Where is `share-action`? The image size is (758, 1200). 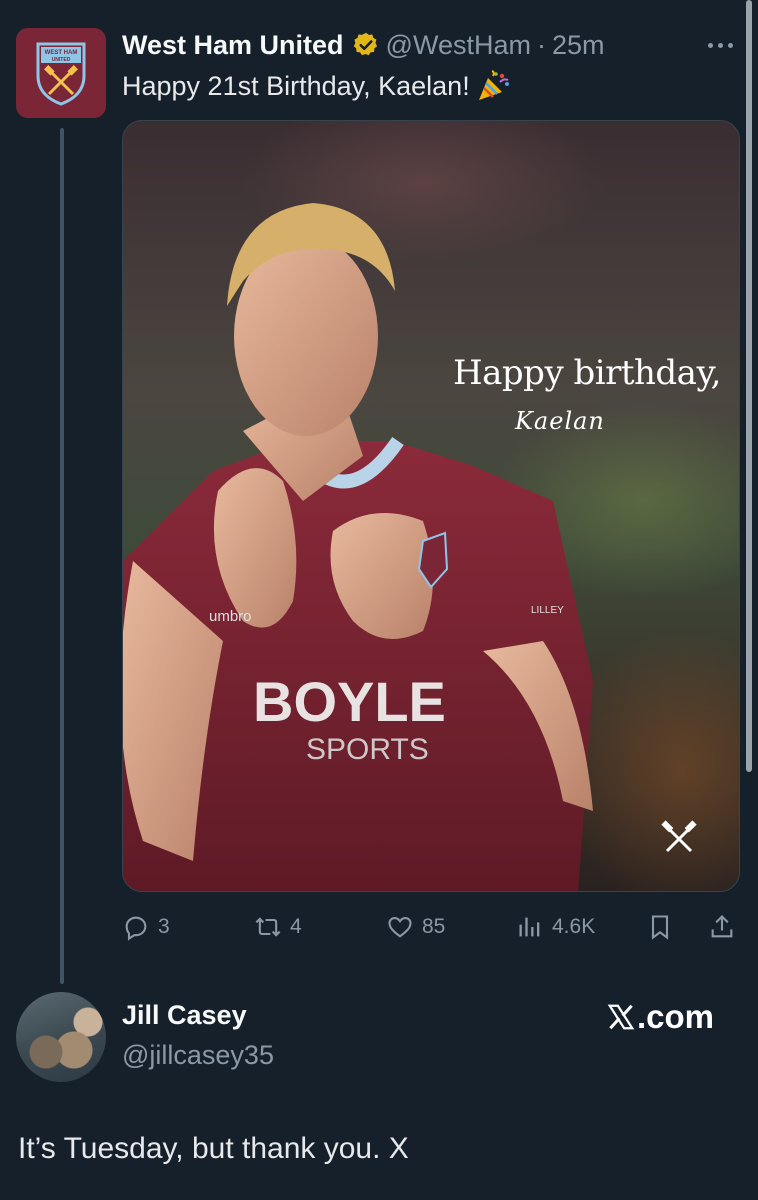 share-action is located at coordinates (726, 927).